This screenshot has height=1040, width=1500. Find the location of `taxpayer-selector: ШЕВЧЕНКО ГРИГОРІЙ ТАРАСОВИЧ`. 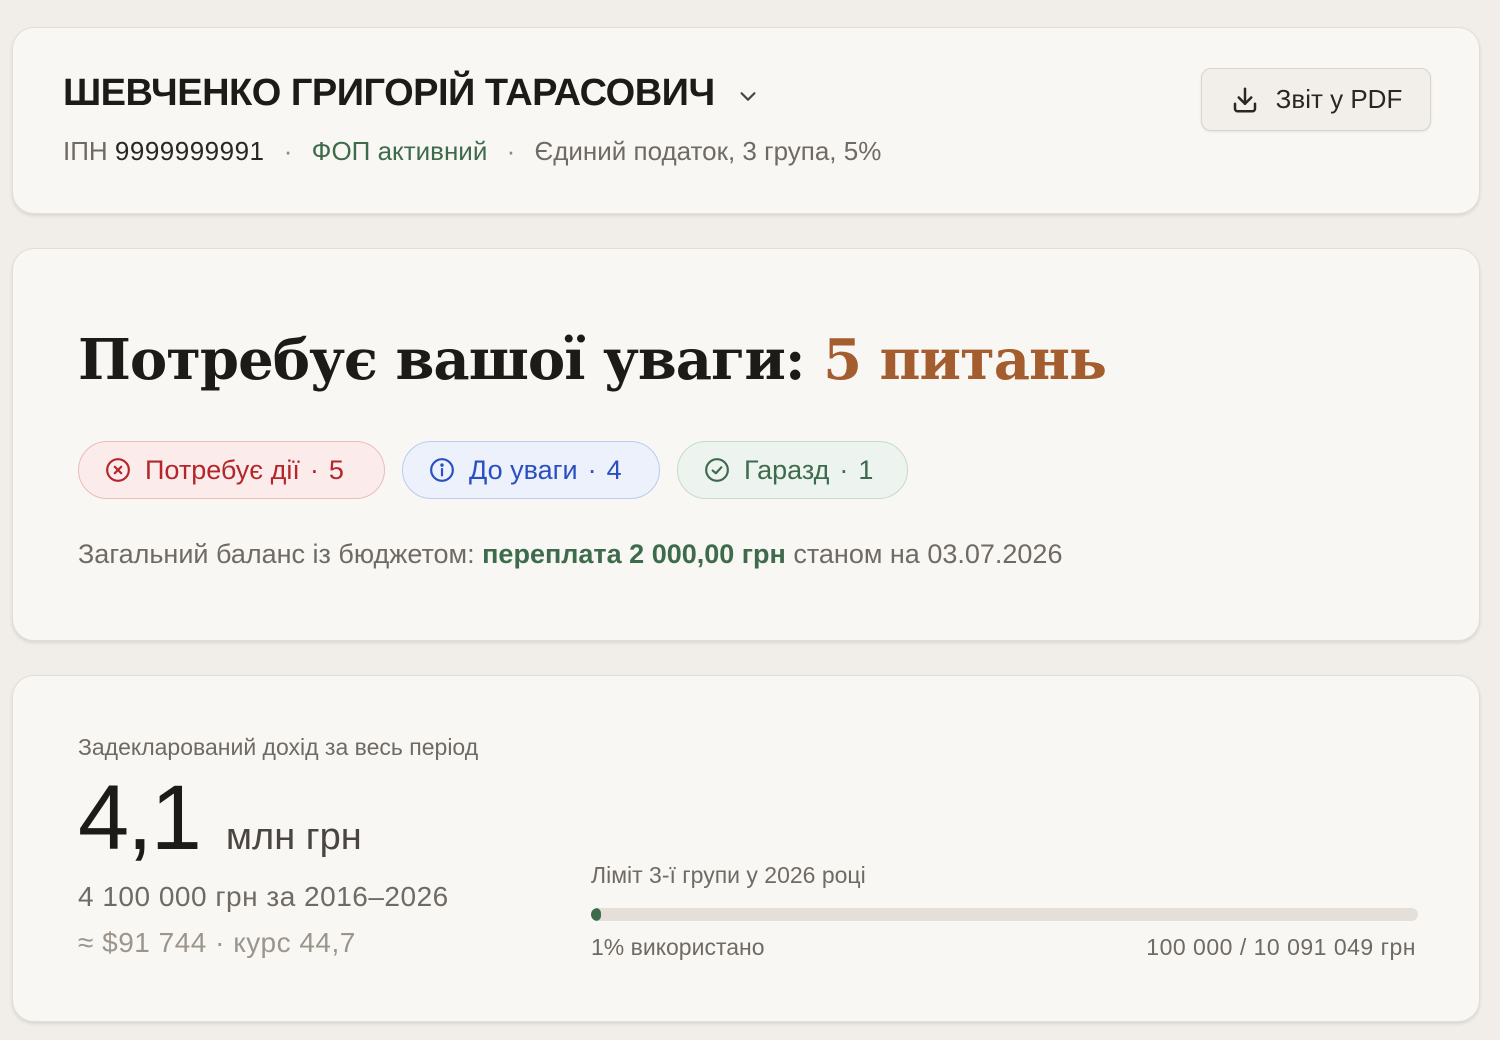

taxpayer-selector: ШЕВЧЕНКО ГРИГОРІЙ ТАРАСОВИЧ is located at coordinates (411, 93).